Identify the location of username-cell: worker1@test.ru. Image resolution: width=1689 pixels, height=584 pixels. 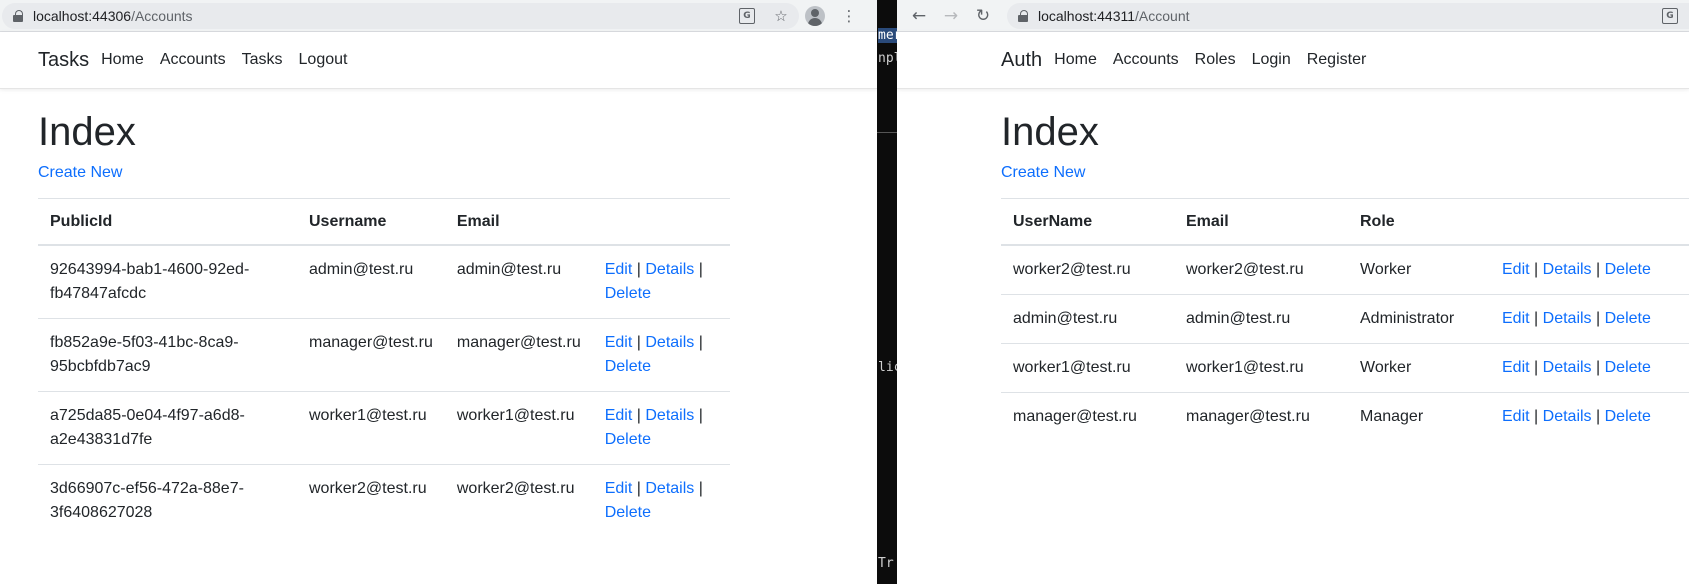
(371, 428).